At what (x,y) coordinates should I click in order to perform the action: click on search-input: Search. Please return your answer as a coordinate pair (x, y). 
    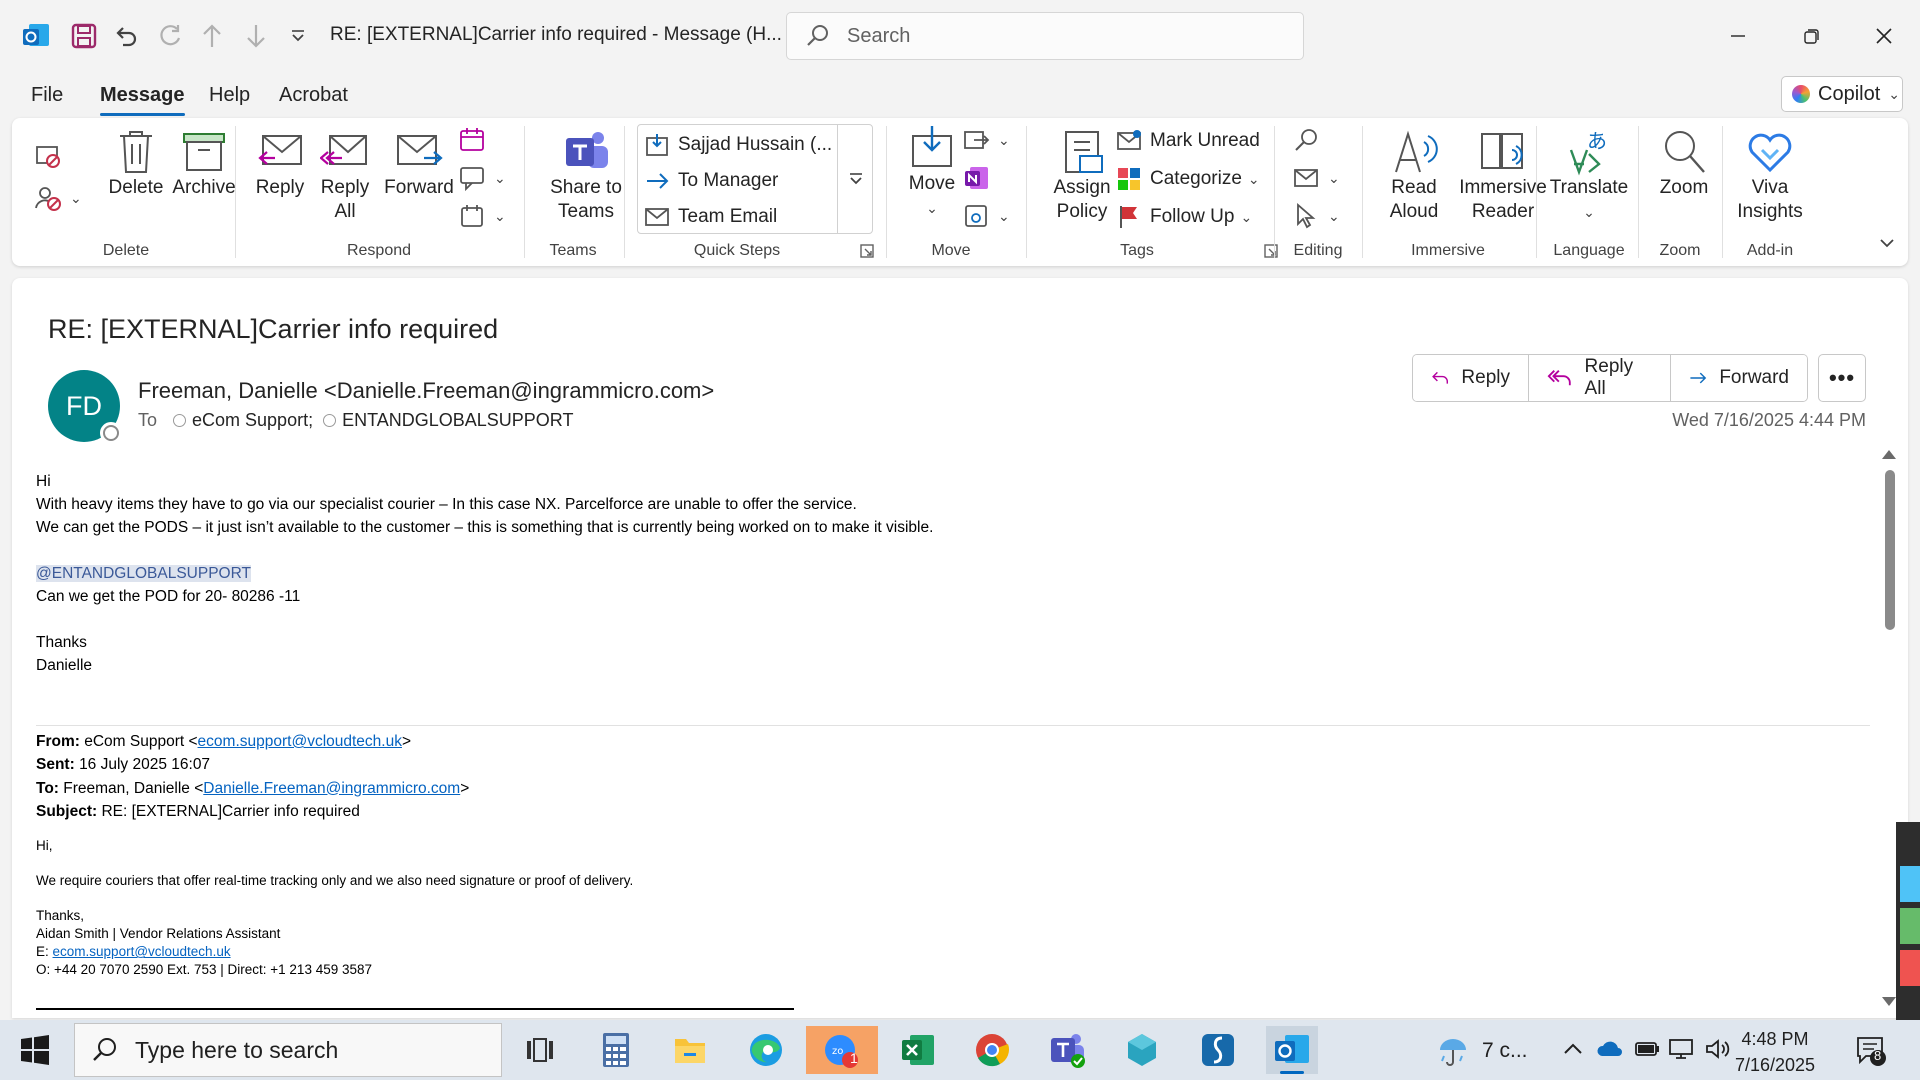
    Looking at the image, I should click on (1045, 36).